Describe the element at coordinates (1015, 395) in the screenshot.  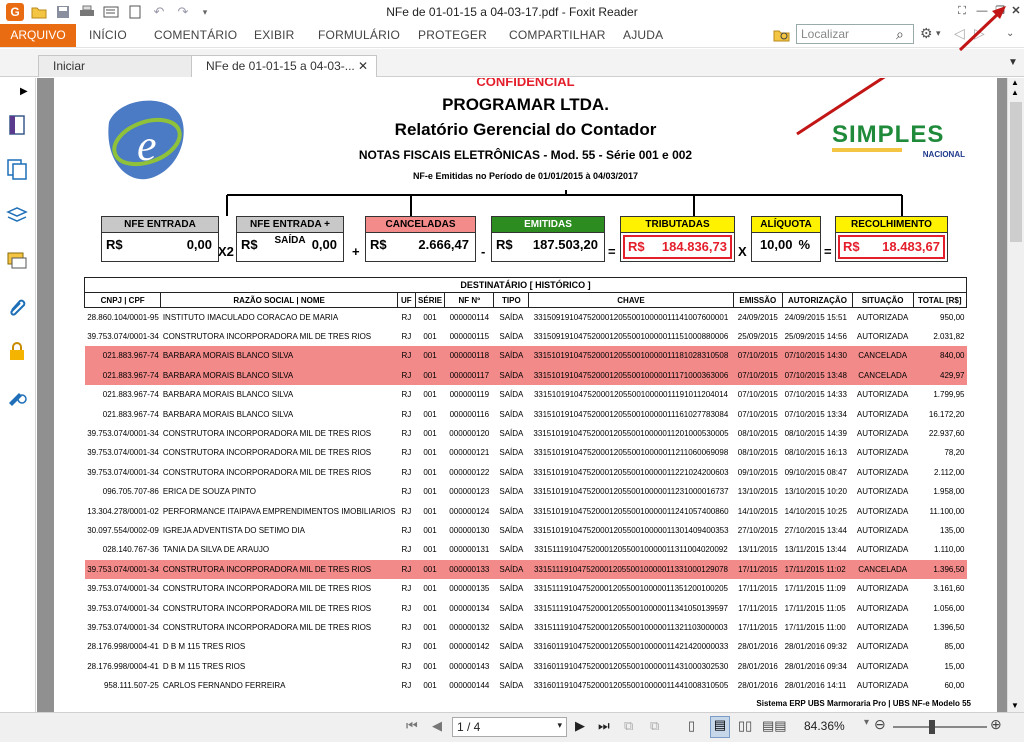
I see `vertical-scrollbar: ▲ ▲ ▼` at that location.